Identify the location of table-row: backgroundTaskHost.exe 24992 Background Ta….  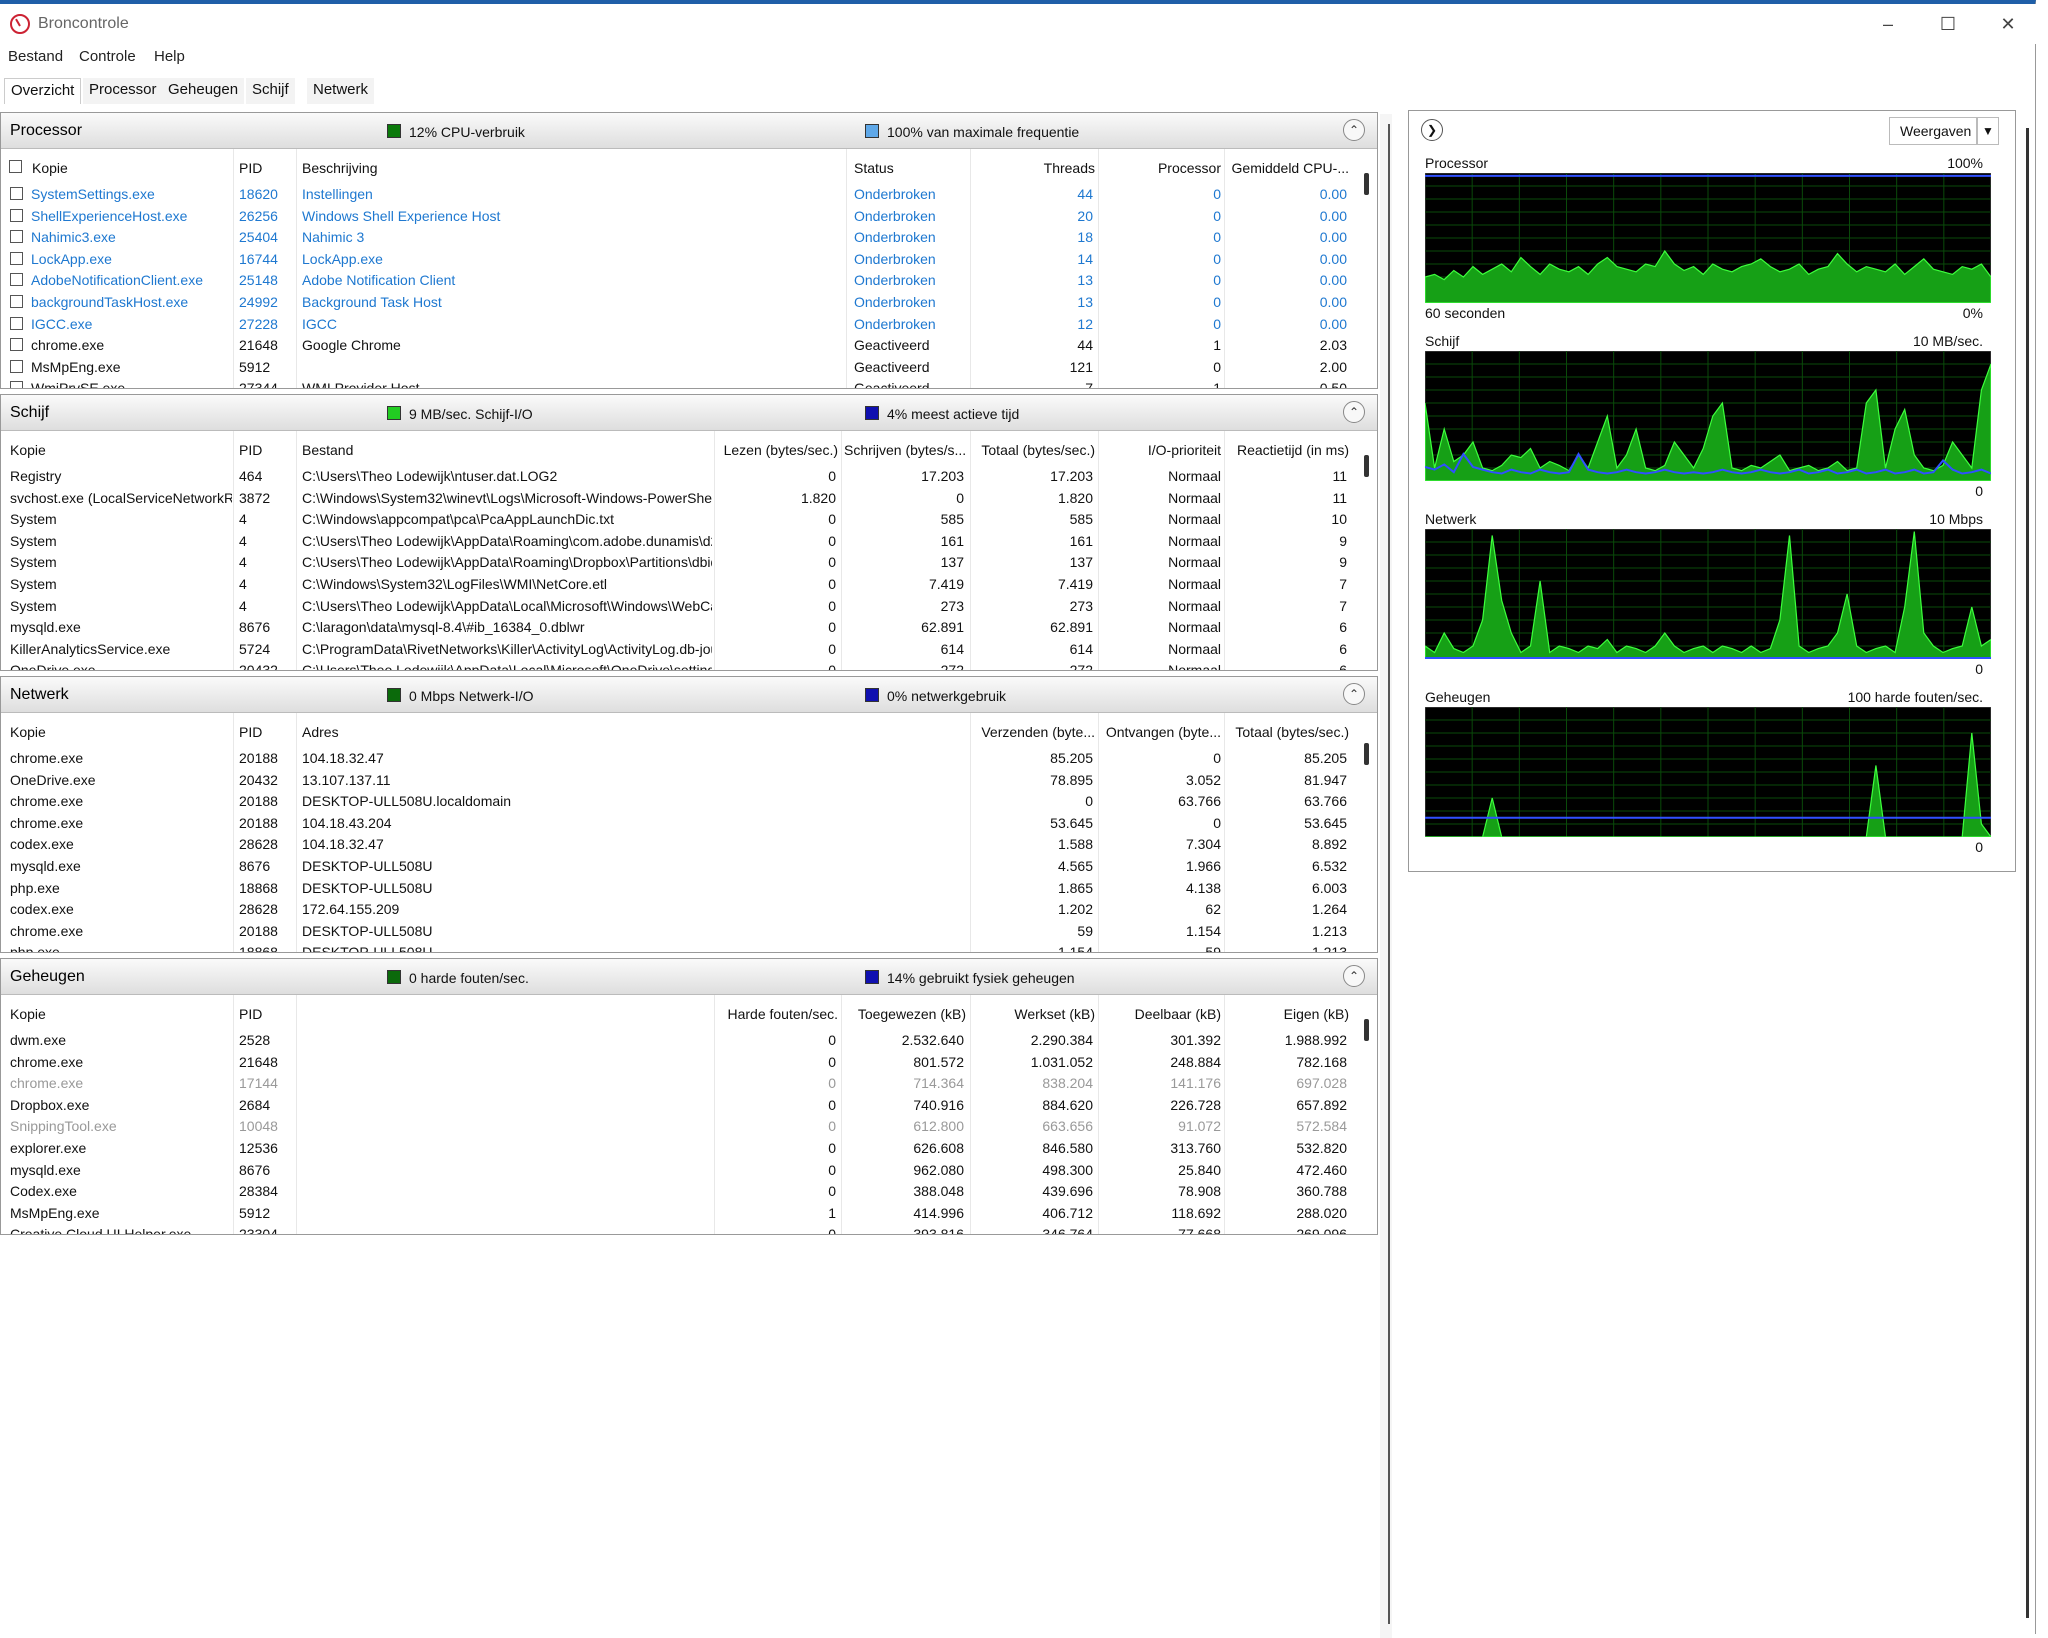
(679, 302).